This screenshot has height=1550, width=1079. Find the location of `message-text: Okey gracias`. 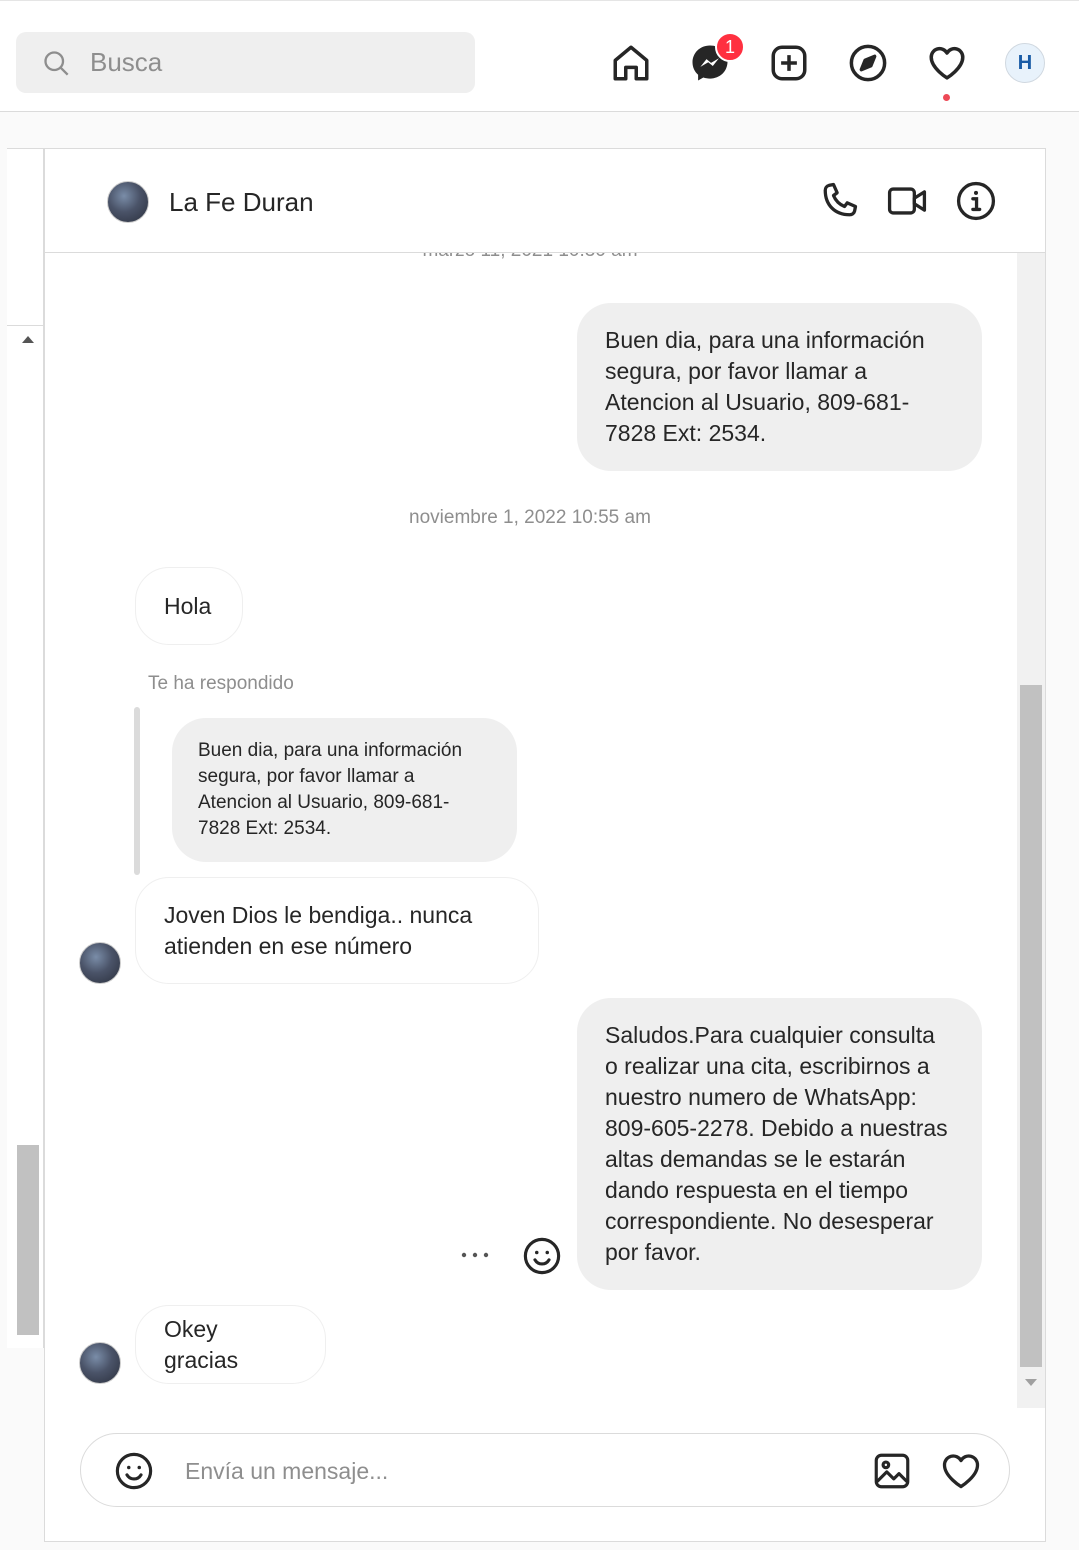

message-text: Okey gracias is located at coordinates (201, 1344).